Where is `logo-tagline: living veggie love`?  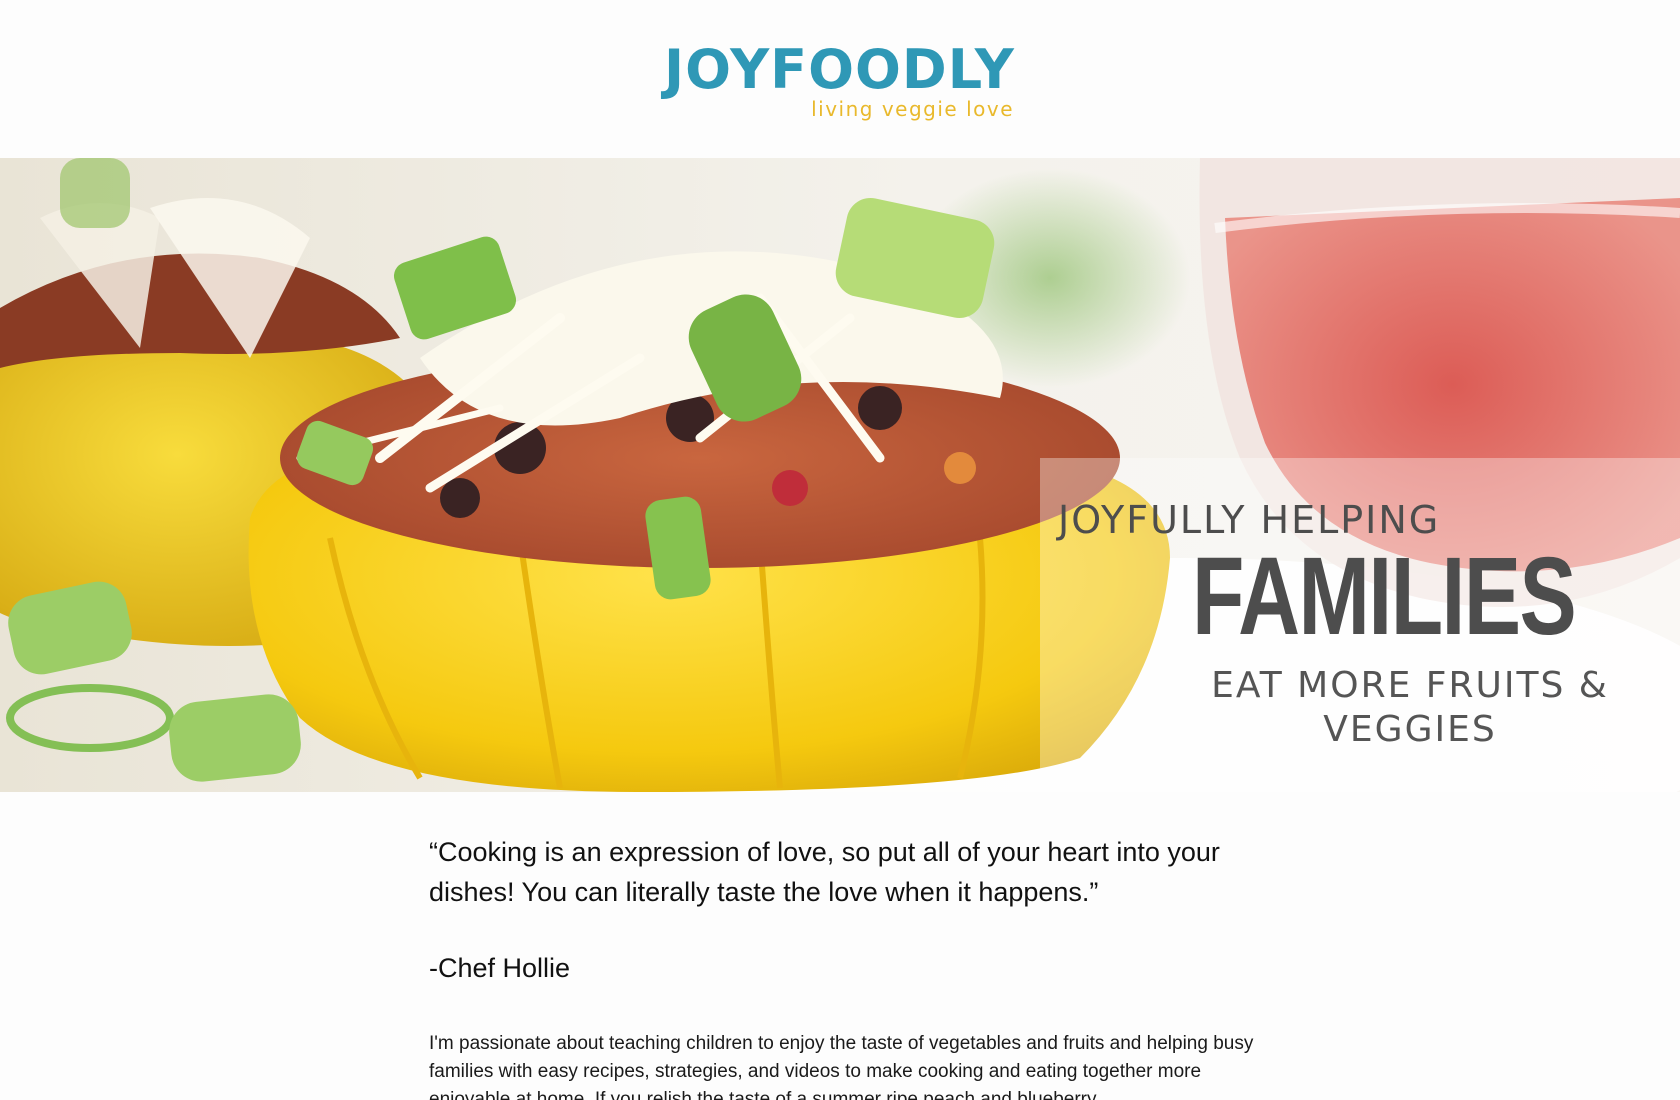 logo-tagline: living veggie love is located at coordinates (912, 109).